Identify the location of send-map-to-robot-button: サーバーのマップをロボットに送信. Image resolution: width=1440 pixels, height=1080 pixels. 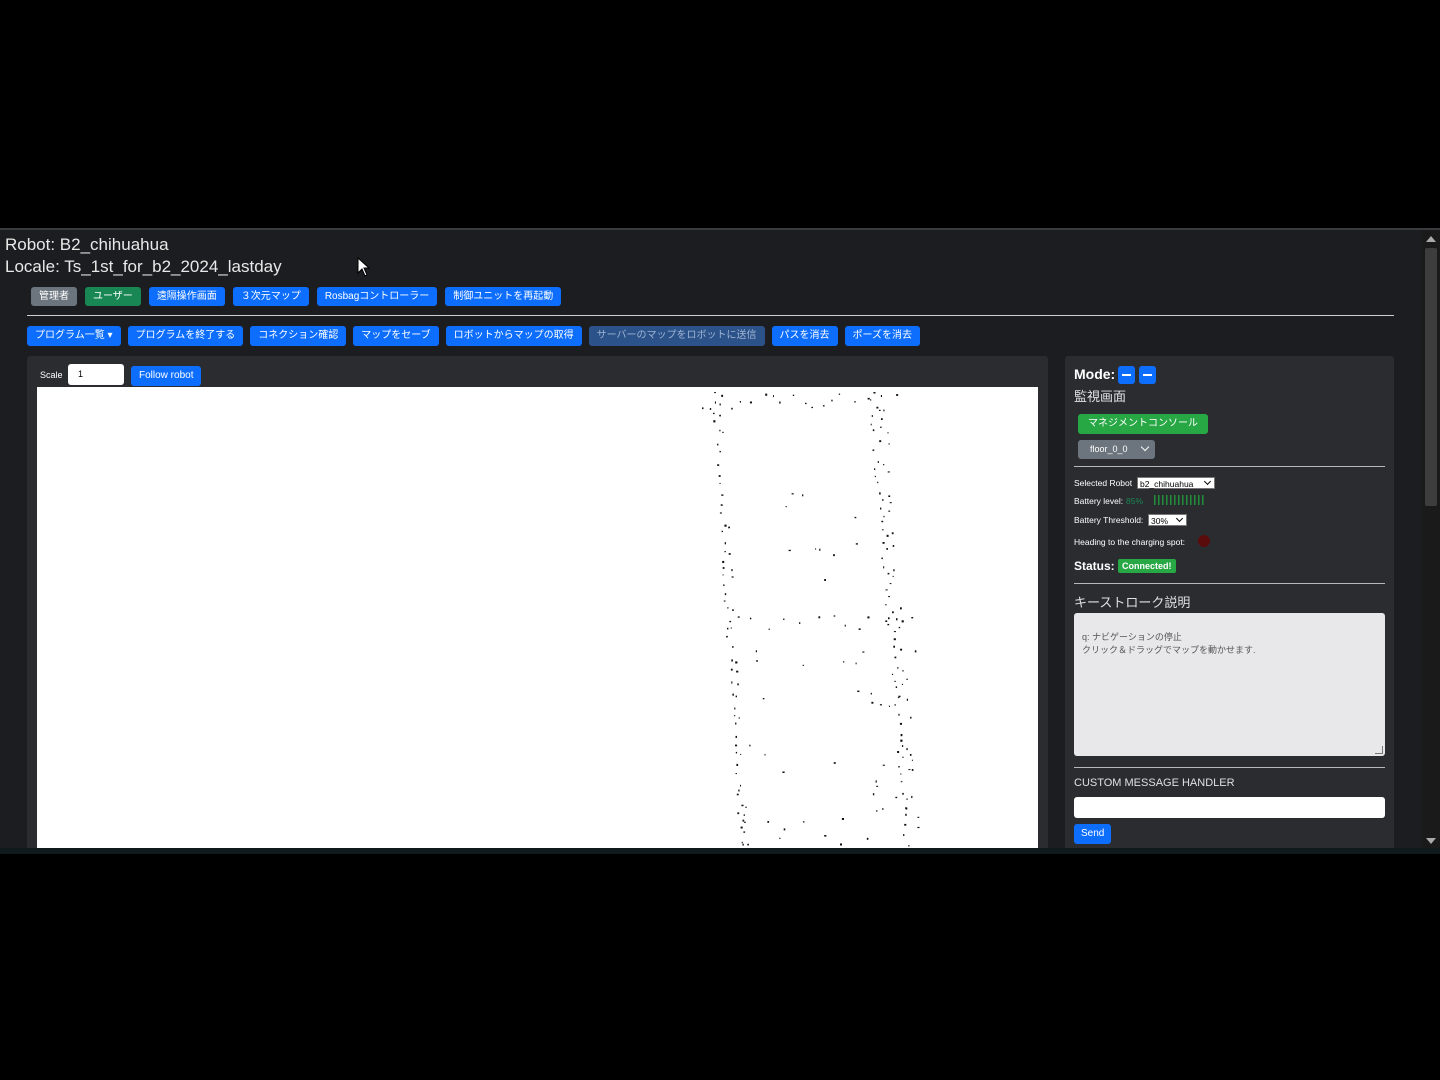
(676, 336).